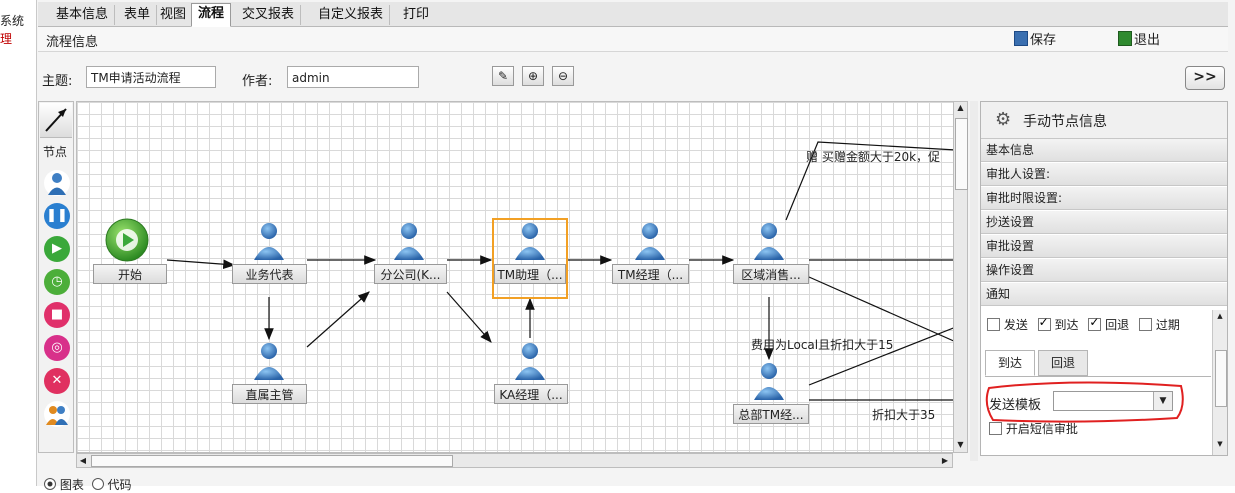  What do you see at coordinates (1104, 174) in the screenshot?
I see `section-approver: 审批人设置:` at bounding box center [1104, 174].